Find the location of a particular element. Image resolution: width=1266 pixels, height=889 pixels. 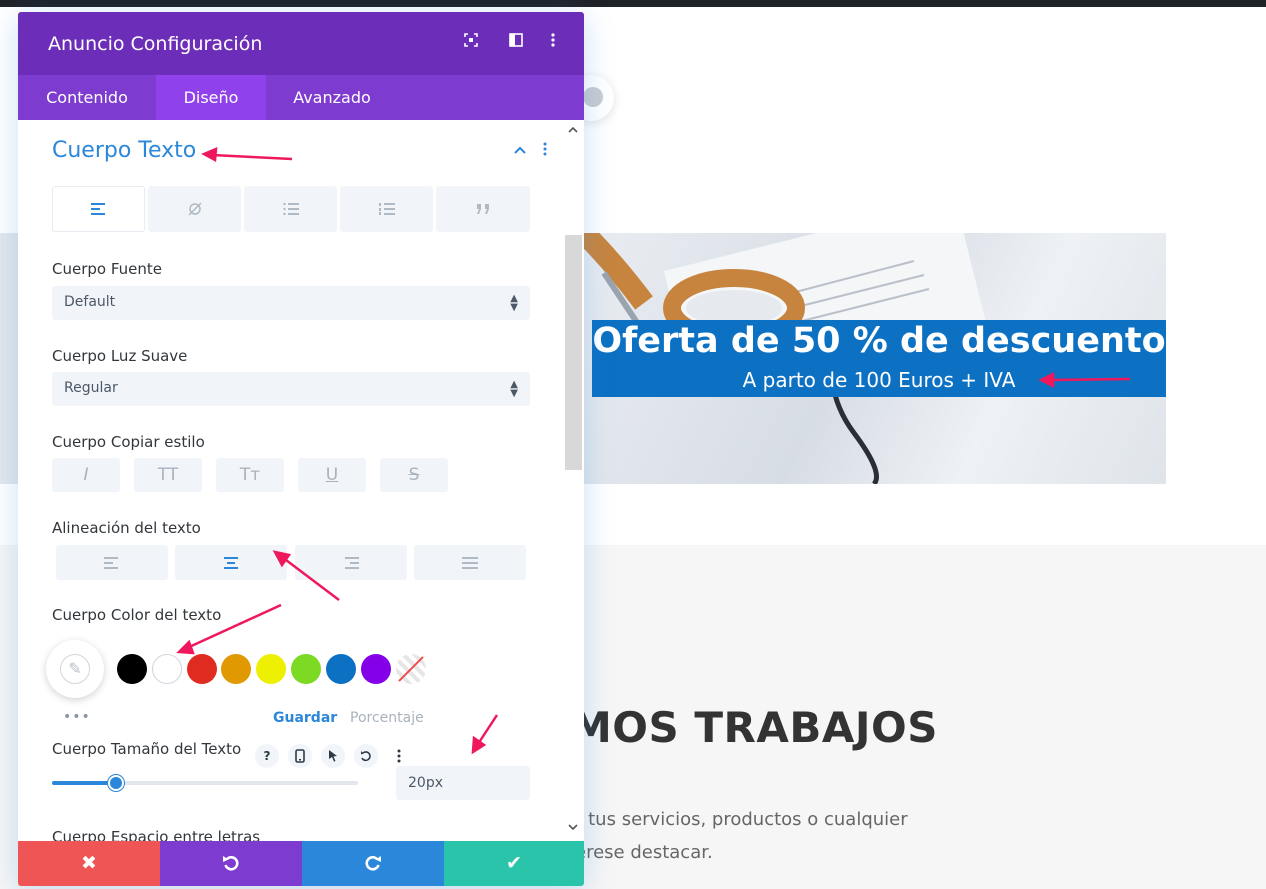

align-justify-icon is located at coordinates (470, 562).